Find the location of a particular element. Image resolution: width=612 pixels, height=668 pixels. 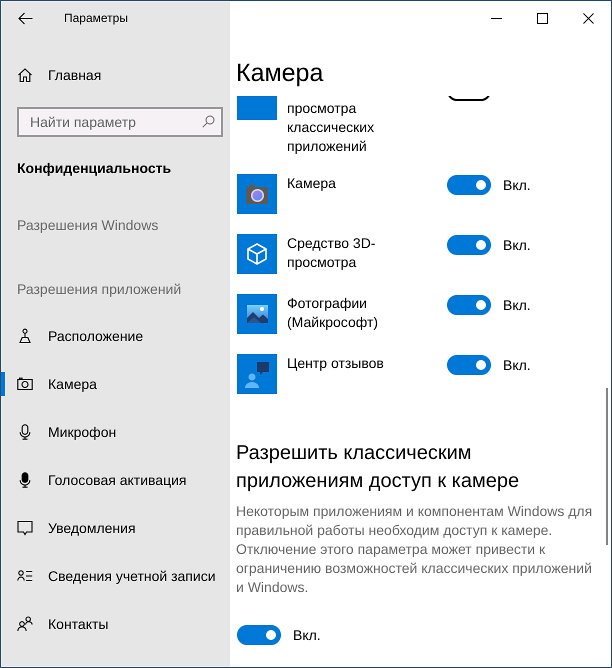

close-icon is located at coordinates (588, 18).